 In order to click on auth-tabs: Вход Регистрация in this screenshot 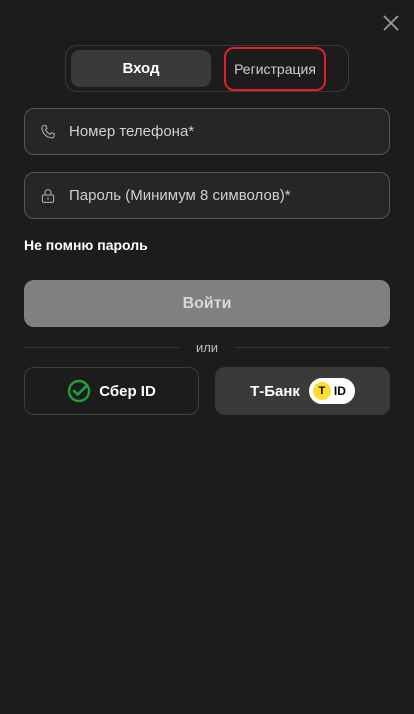, I will do `click(207, 68)`.